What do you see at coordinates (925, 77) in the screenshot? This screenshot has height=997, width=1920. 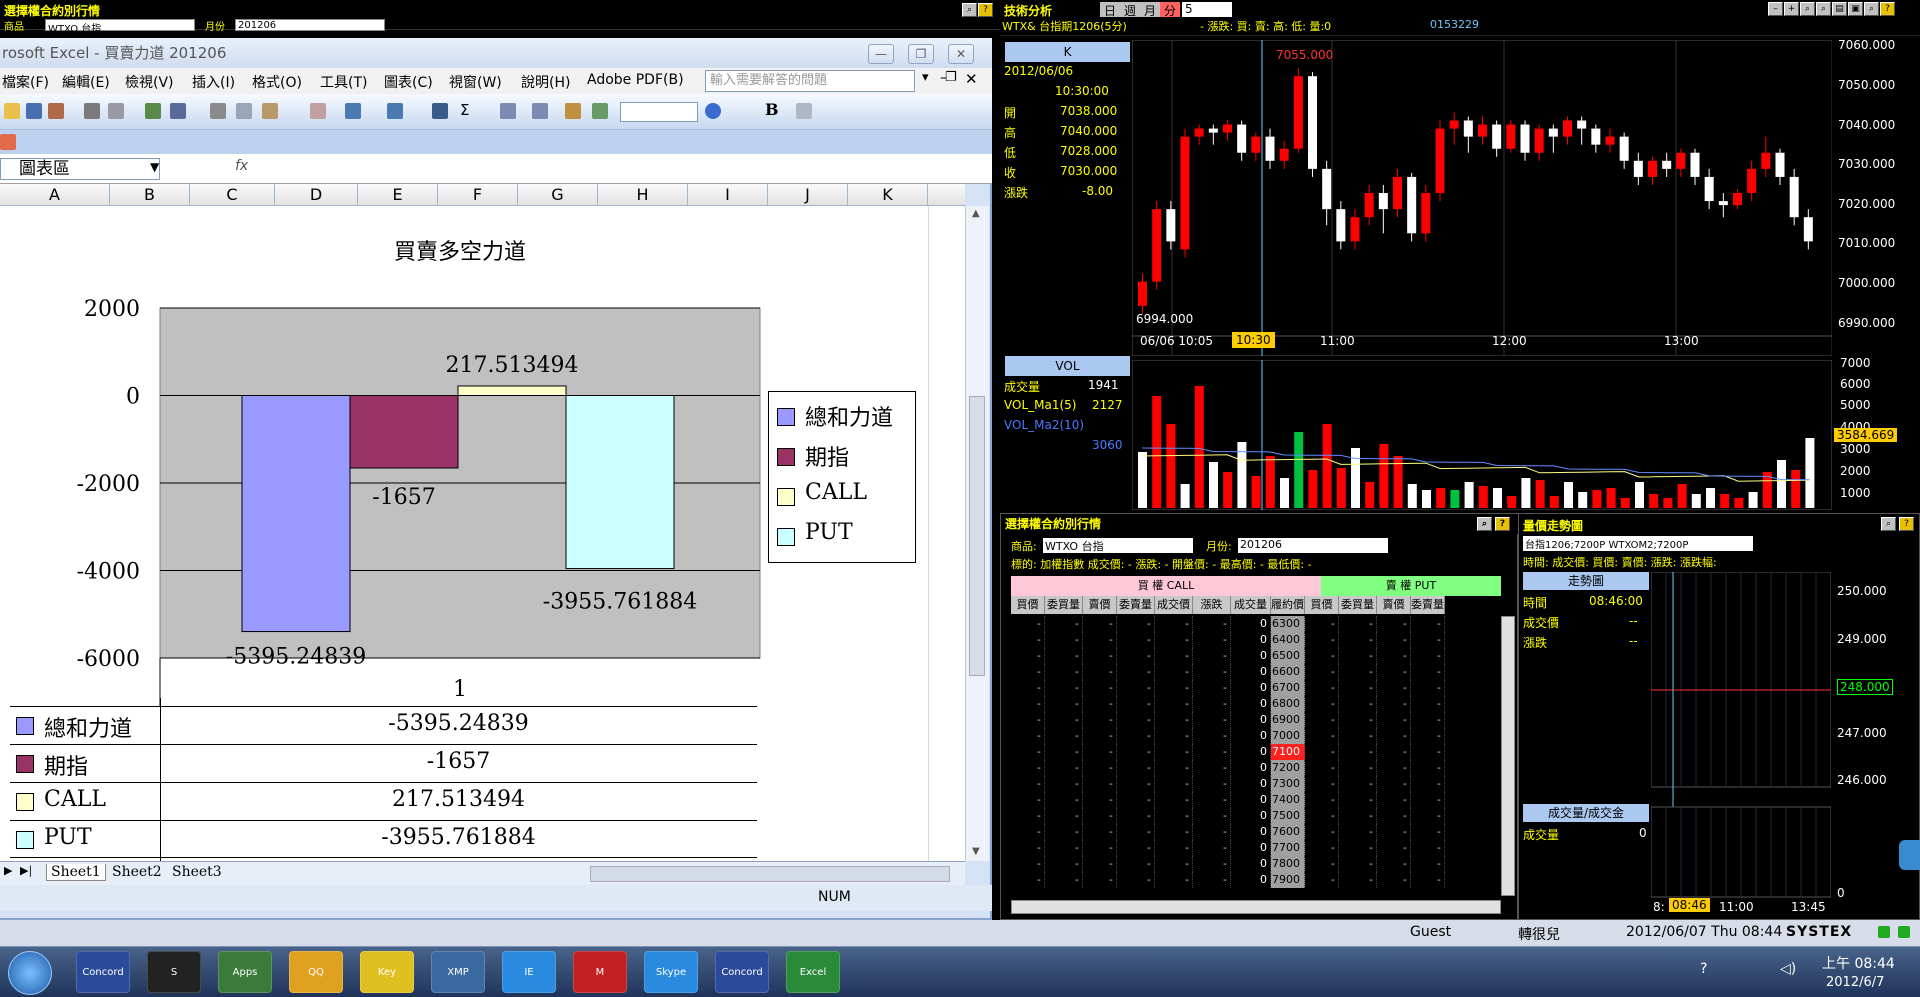 I see `ask-dropdown-icon: ▾` at bounding box center [925, 77].